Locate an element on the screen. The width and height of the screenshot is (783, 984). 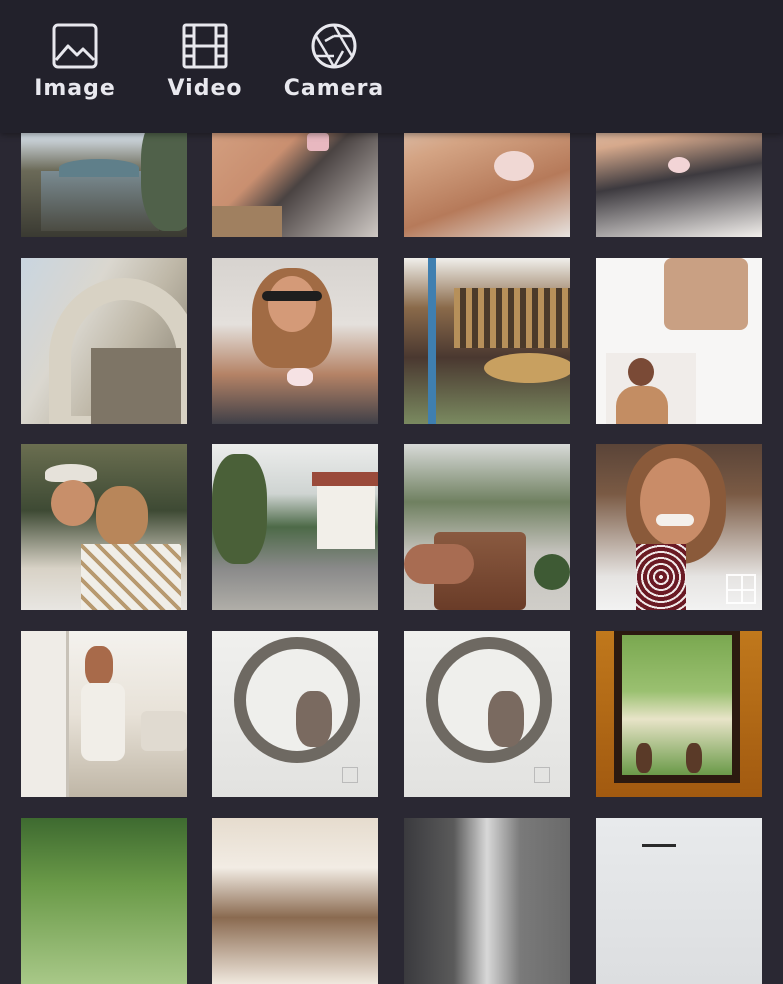
image-source-button: Image is located at coordinates (75, 61).